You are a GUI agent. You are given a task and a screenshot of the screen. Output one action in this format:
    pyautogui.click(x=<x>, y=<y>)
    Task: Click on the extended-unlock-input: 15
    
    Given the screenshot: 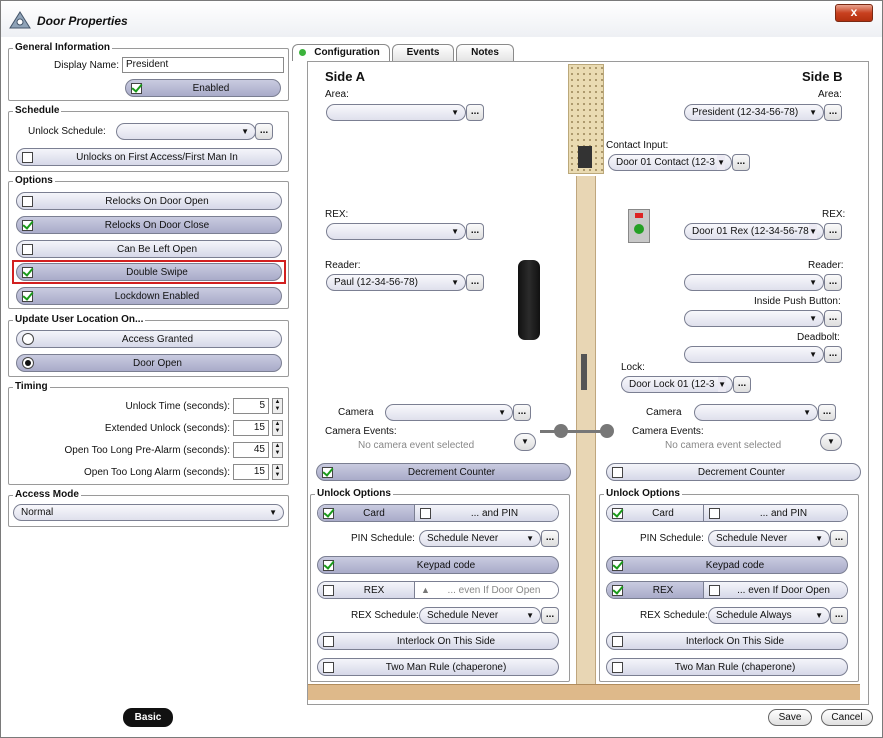 What is the action you would take?
    pyautogui.click(x=251, y=428)
    